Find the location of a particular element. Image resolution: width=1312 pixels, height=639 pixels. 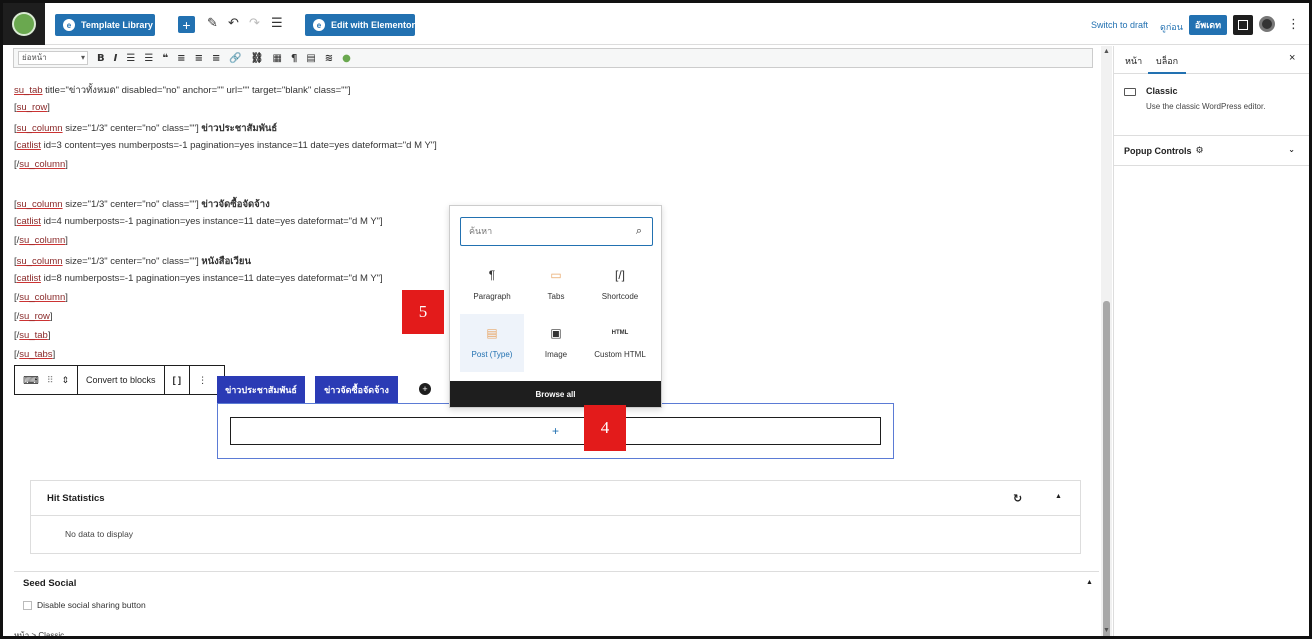

align-center-icon: ≡ is located at coordinates (199, 58).